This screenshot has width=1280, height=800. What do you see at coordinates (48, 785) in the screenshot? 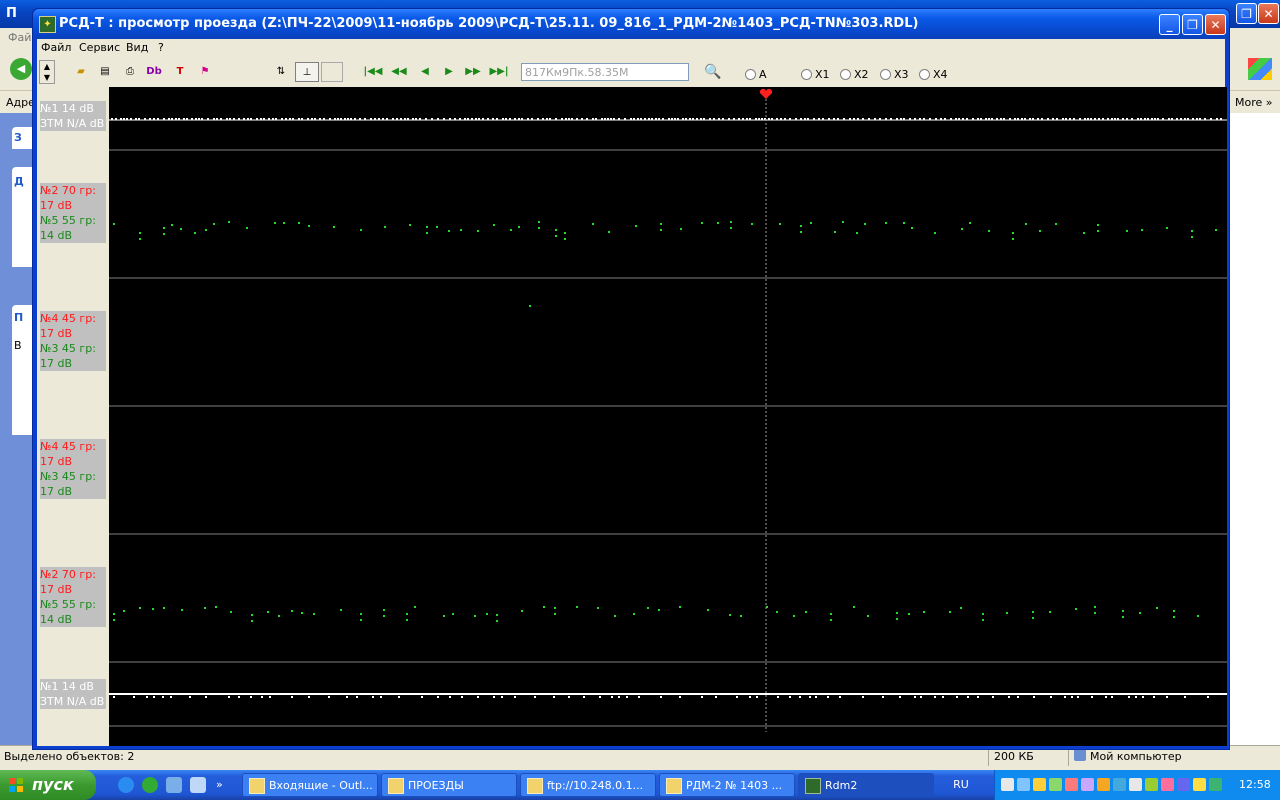
I see `start-button: пуск` at bounding box center [48, 785].